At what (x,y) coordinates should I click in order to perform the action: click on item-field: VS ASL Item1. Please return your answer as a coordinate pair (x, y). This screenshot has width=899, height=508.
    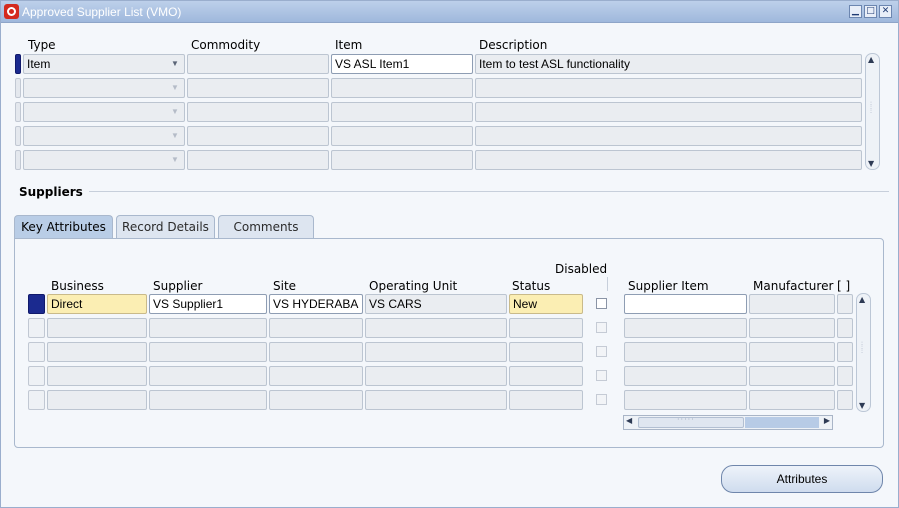
    Looking at the image, I should click on (402, 64).